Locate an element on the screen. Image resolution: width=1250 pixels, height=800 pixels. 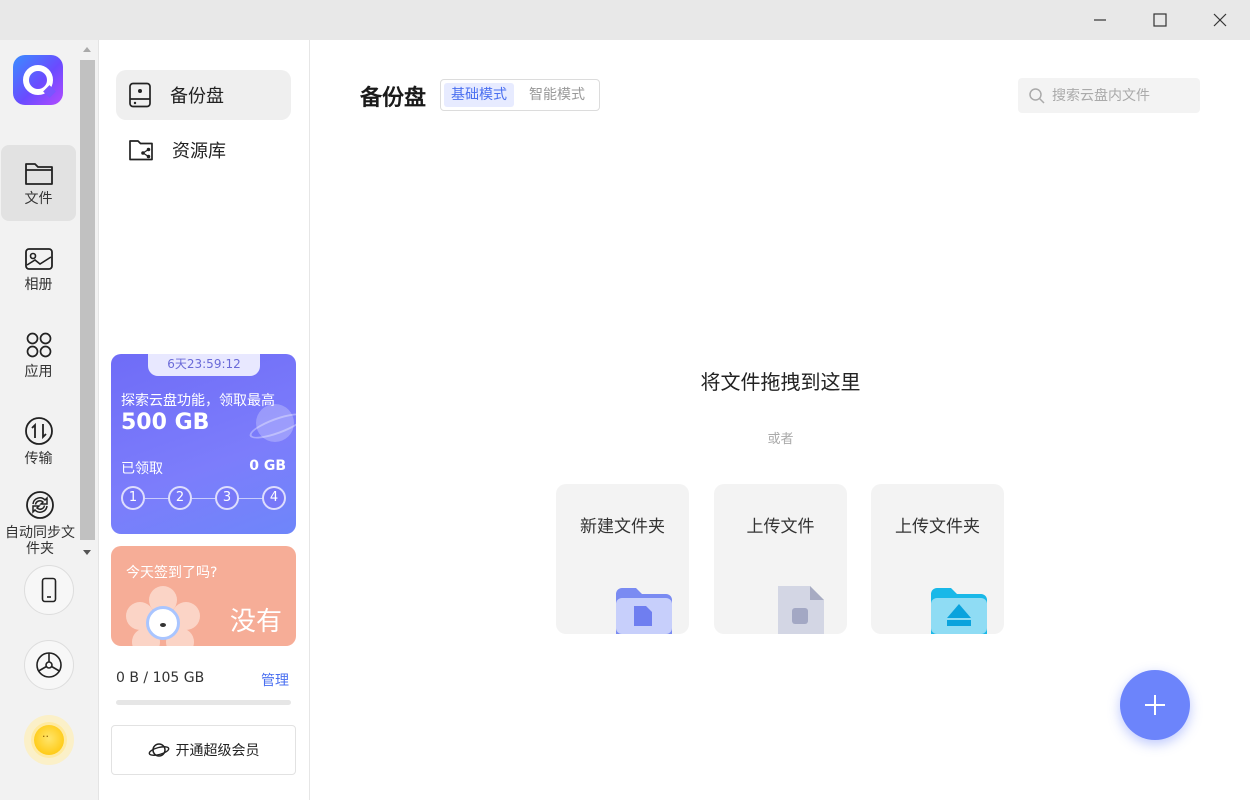
sidebar-item-label: 资源库 is located at coordinates (199, 151).